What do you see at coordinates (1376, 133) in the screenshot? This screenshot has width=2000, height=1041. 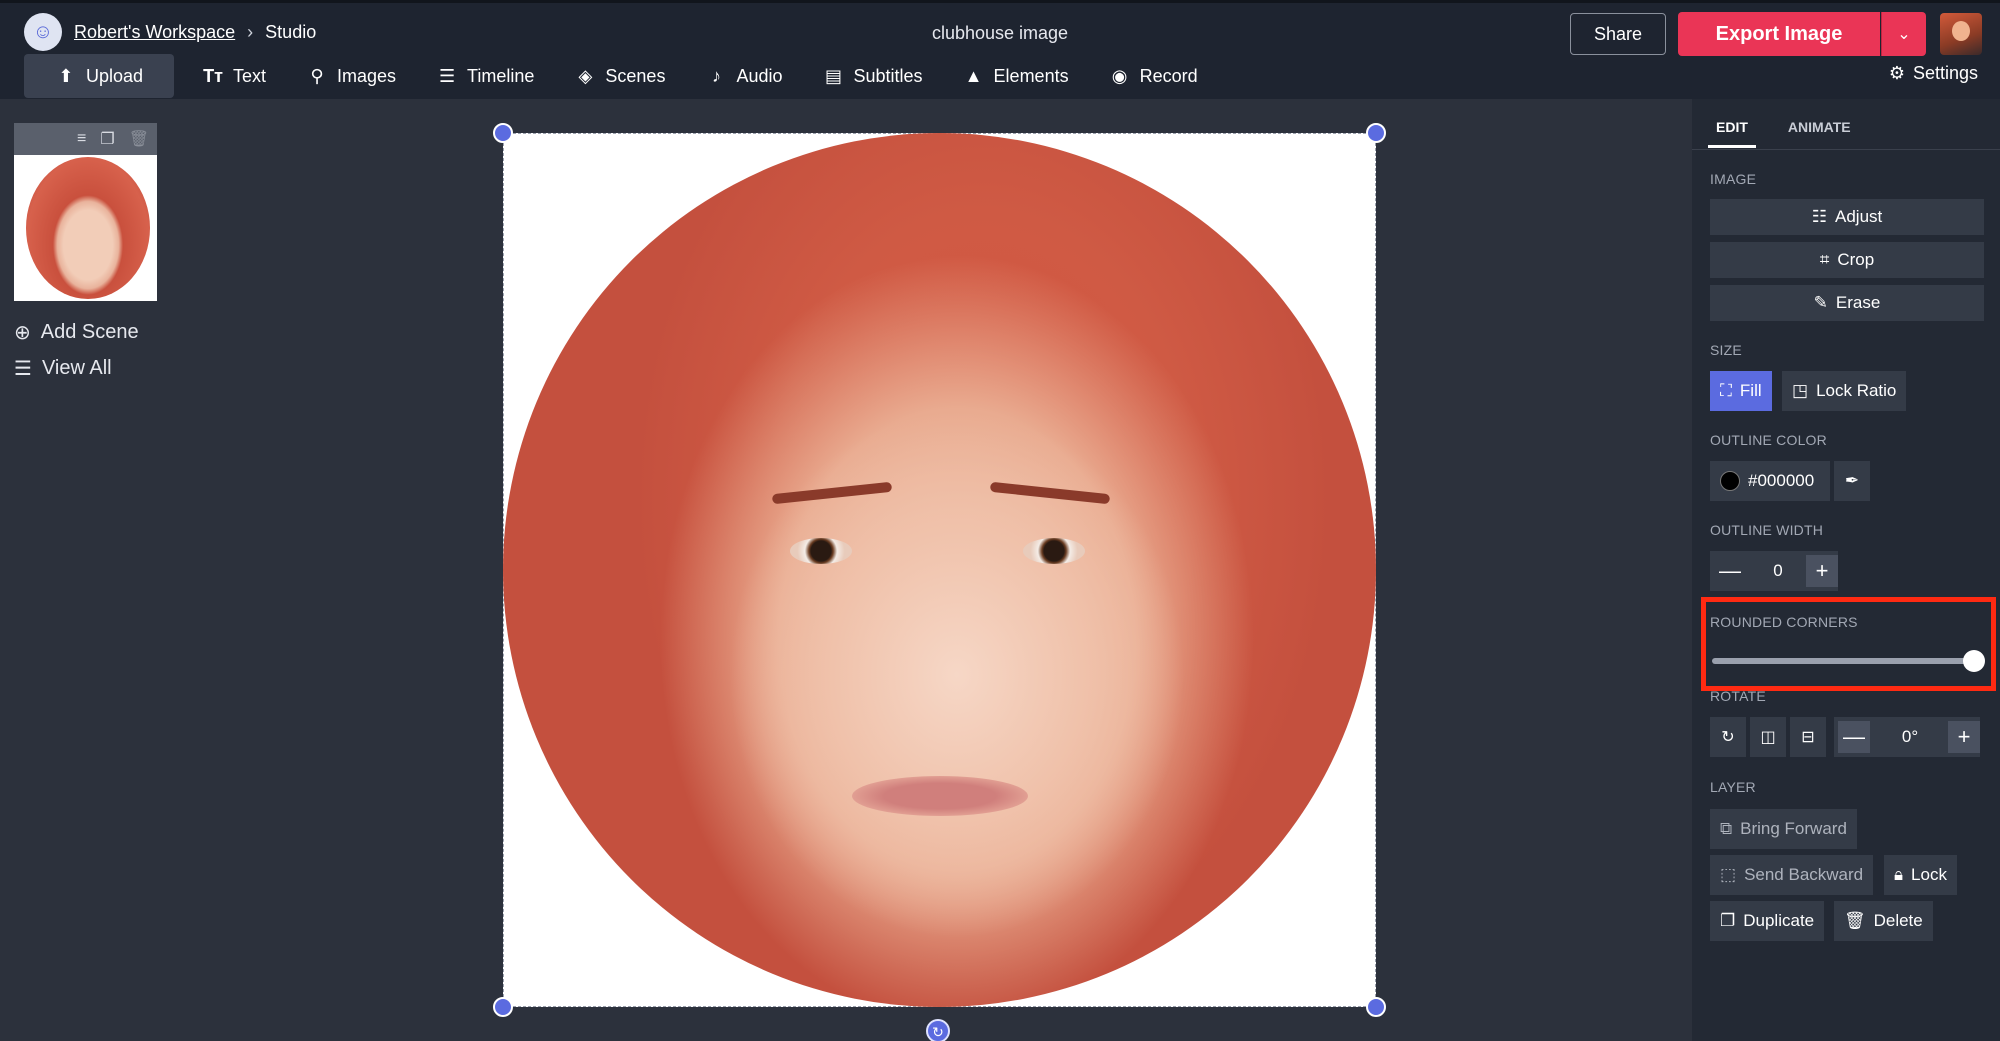 I see `resize-handle-top-right` at bounding box center [1376, 133].